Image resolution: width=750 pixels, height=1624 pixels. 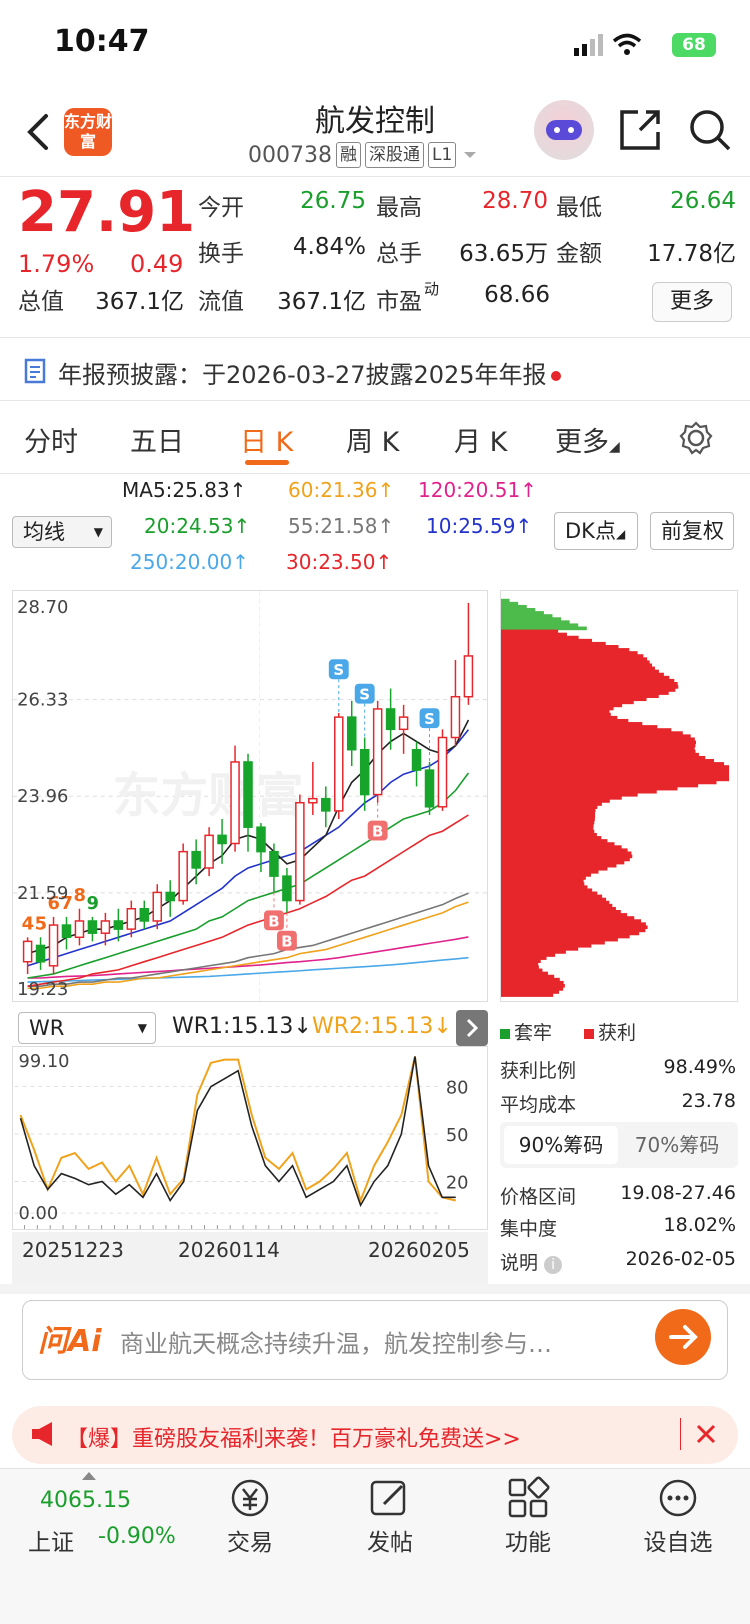 I want to click on dk-point-button: DK点◢, so click(x=596, y=531).